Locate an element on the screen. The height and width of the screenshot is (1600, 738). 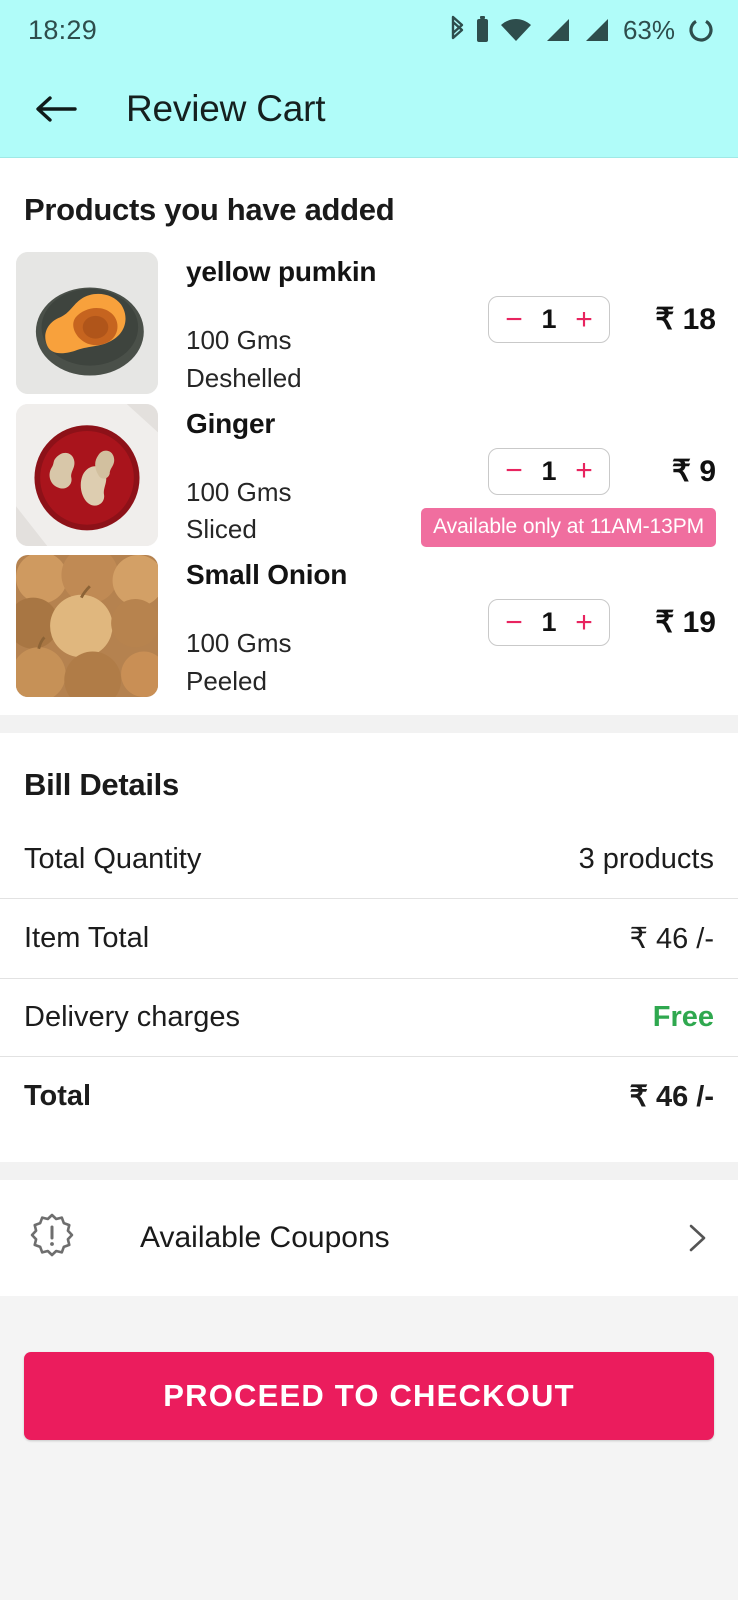
bill-row-total-quantity: Total Quantity 3 products is located at coordinates (369, 860).